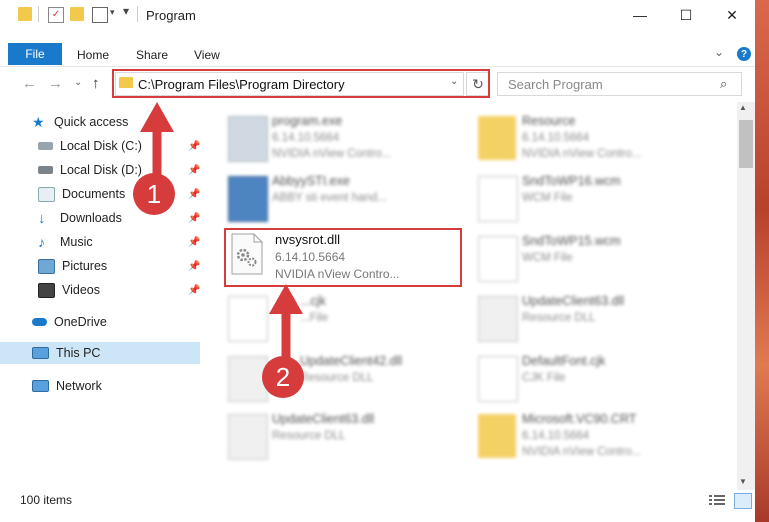 Image resolution: width=769 pixels, height=522 pixels. I want to click on file-name: program.exe, so click(307, 121).